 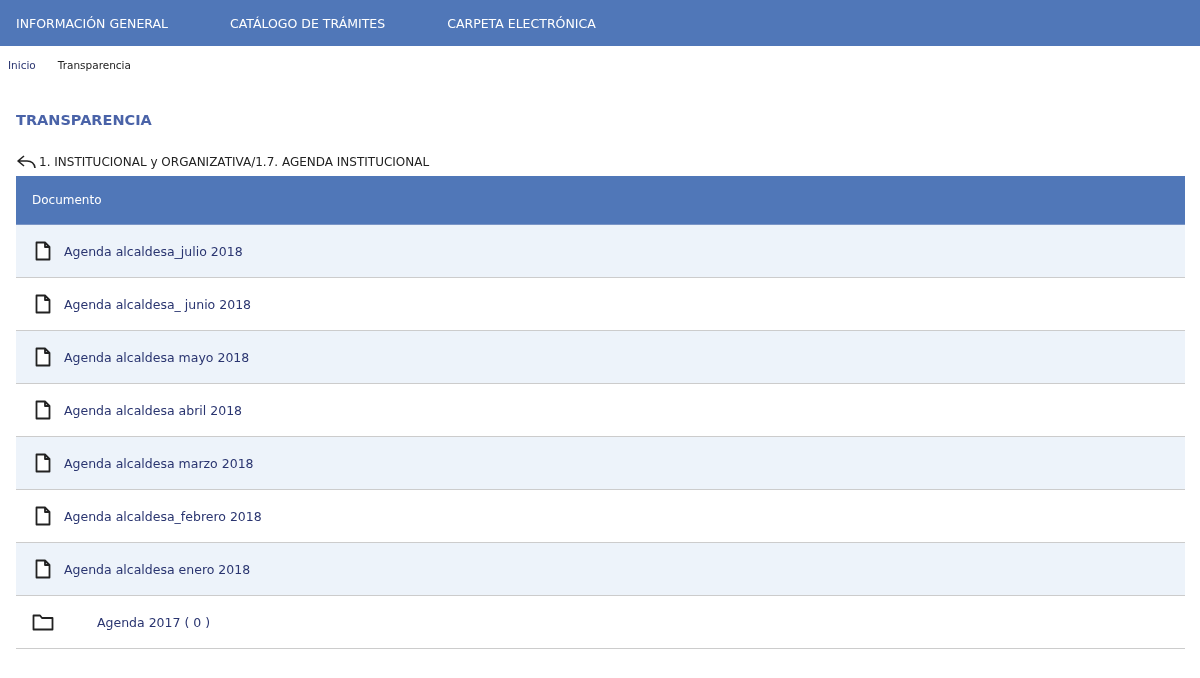 I want to click on back-arrow-icon, so click(x=26, y=162).